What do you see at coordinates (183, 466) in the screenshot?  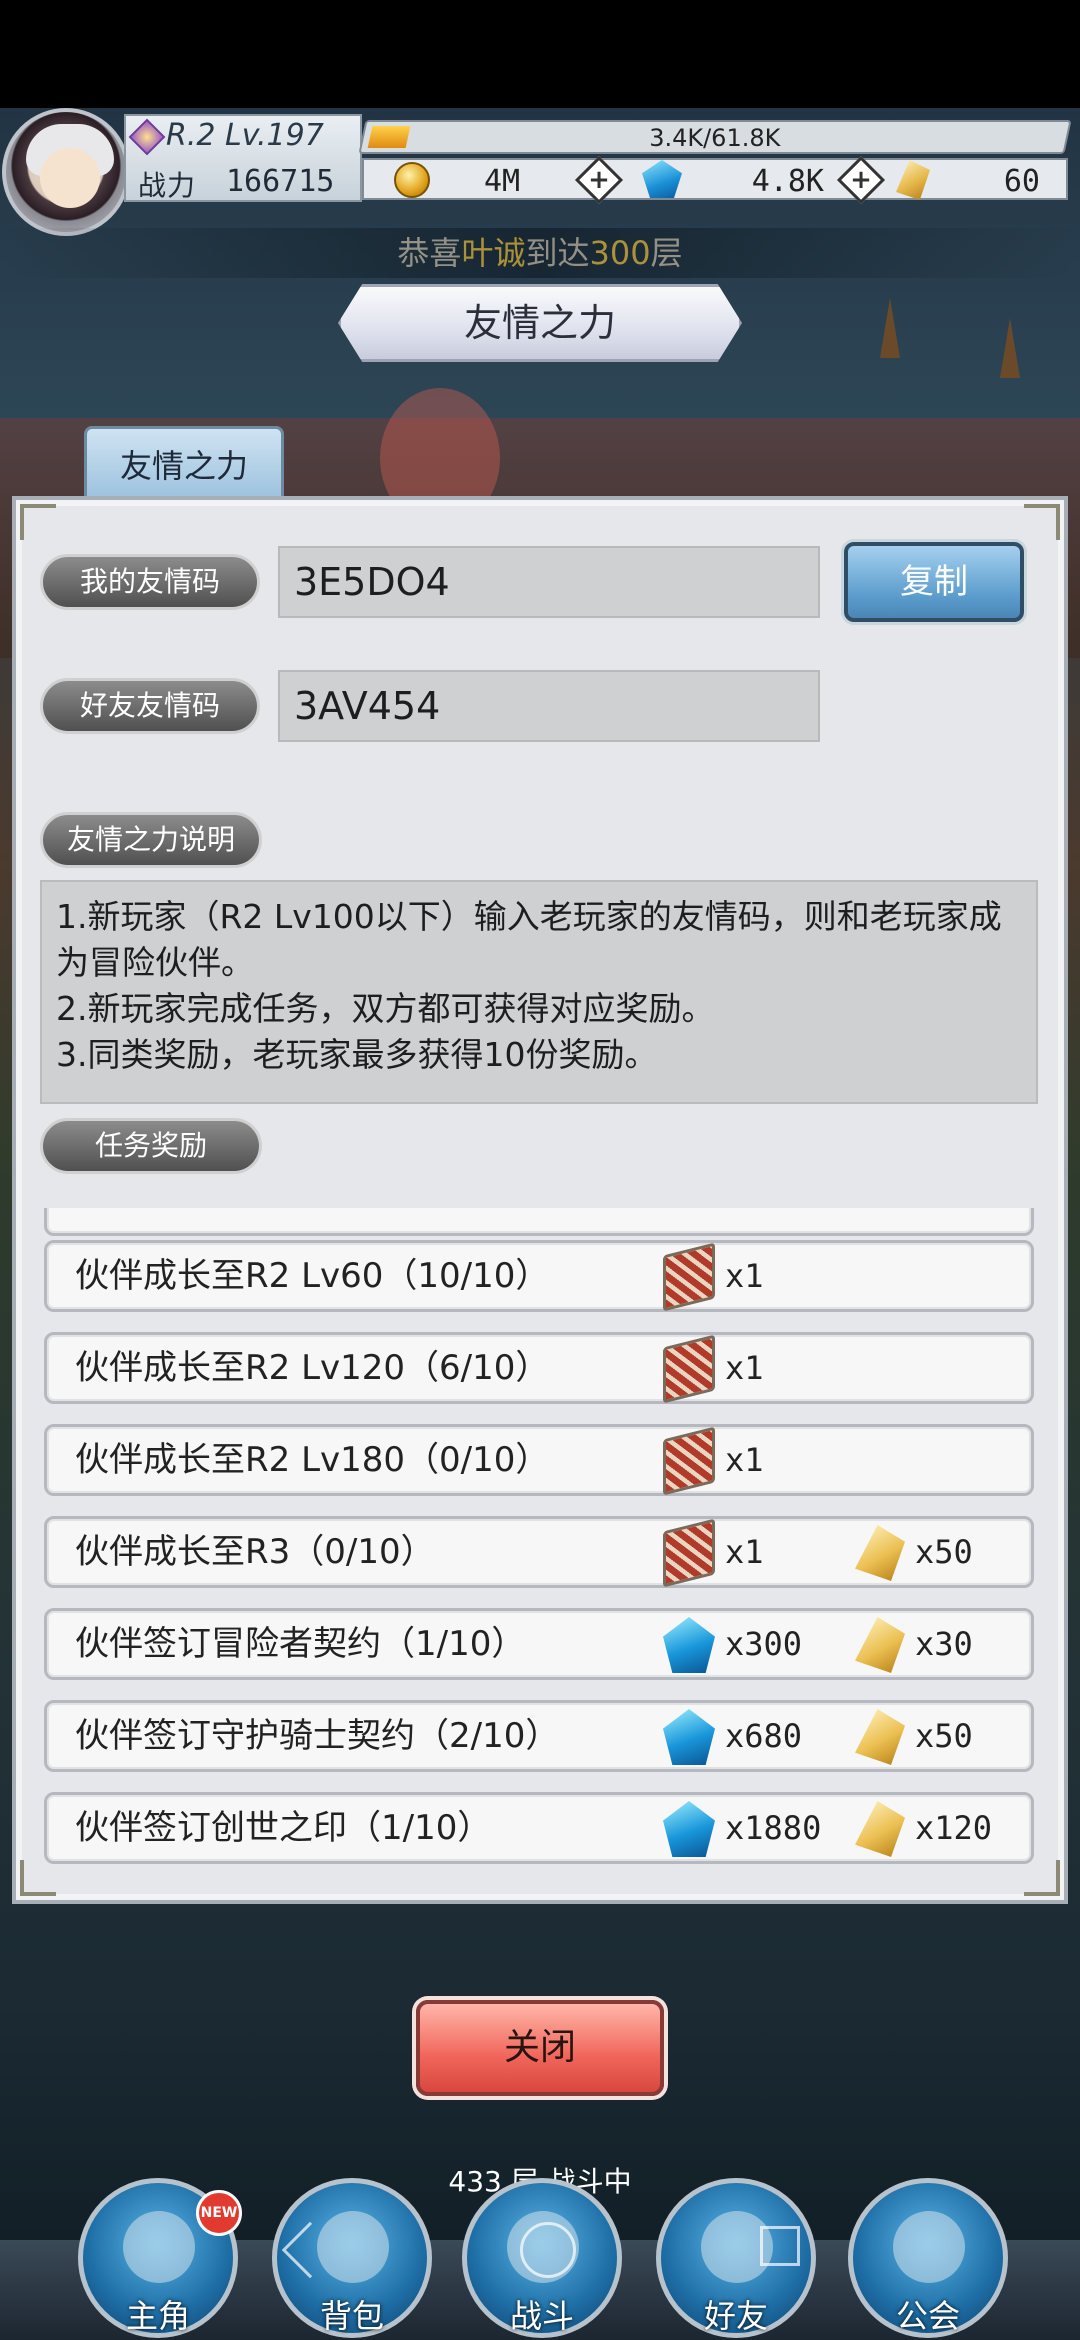 I see `tab-label: 友情之力` at bounding box center [183, 466].